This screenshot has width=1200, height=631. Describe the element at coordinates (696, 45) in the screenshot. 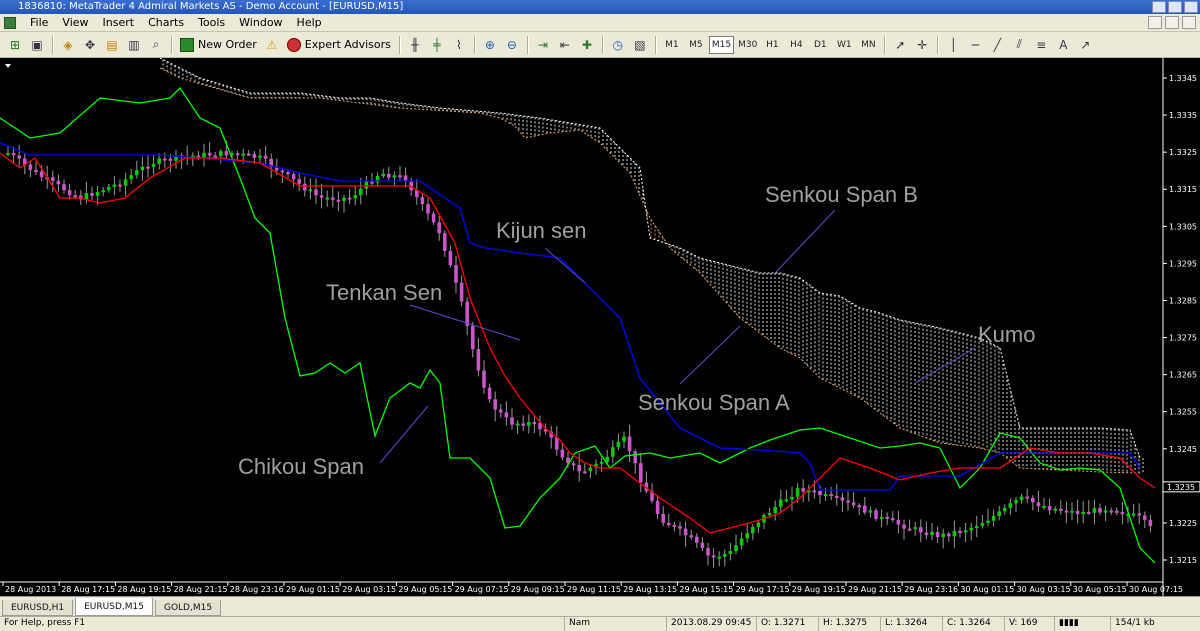

I see `timeframe-m5-button: M5` at that location.